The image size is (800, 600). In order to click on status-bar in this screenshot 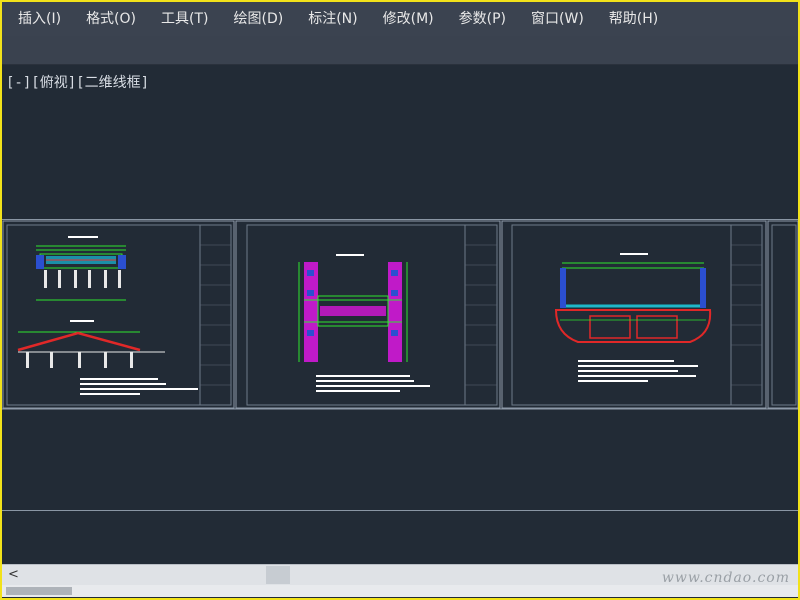, I will do `click(400, 591)`.